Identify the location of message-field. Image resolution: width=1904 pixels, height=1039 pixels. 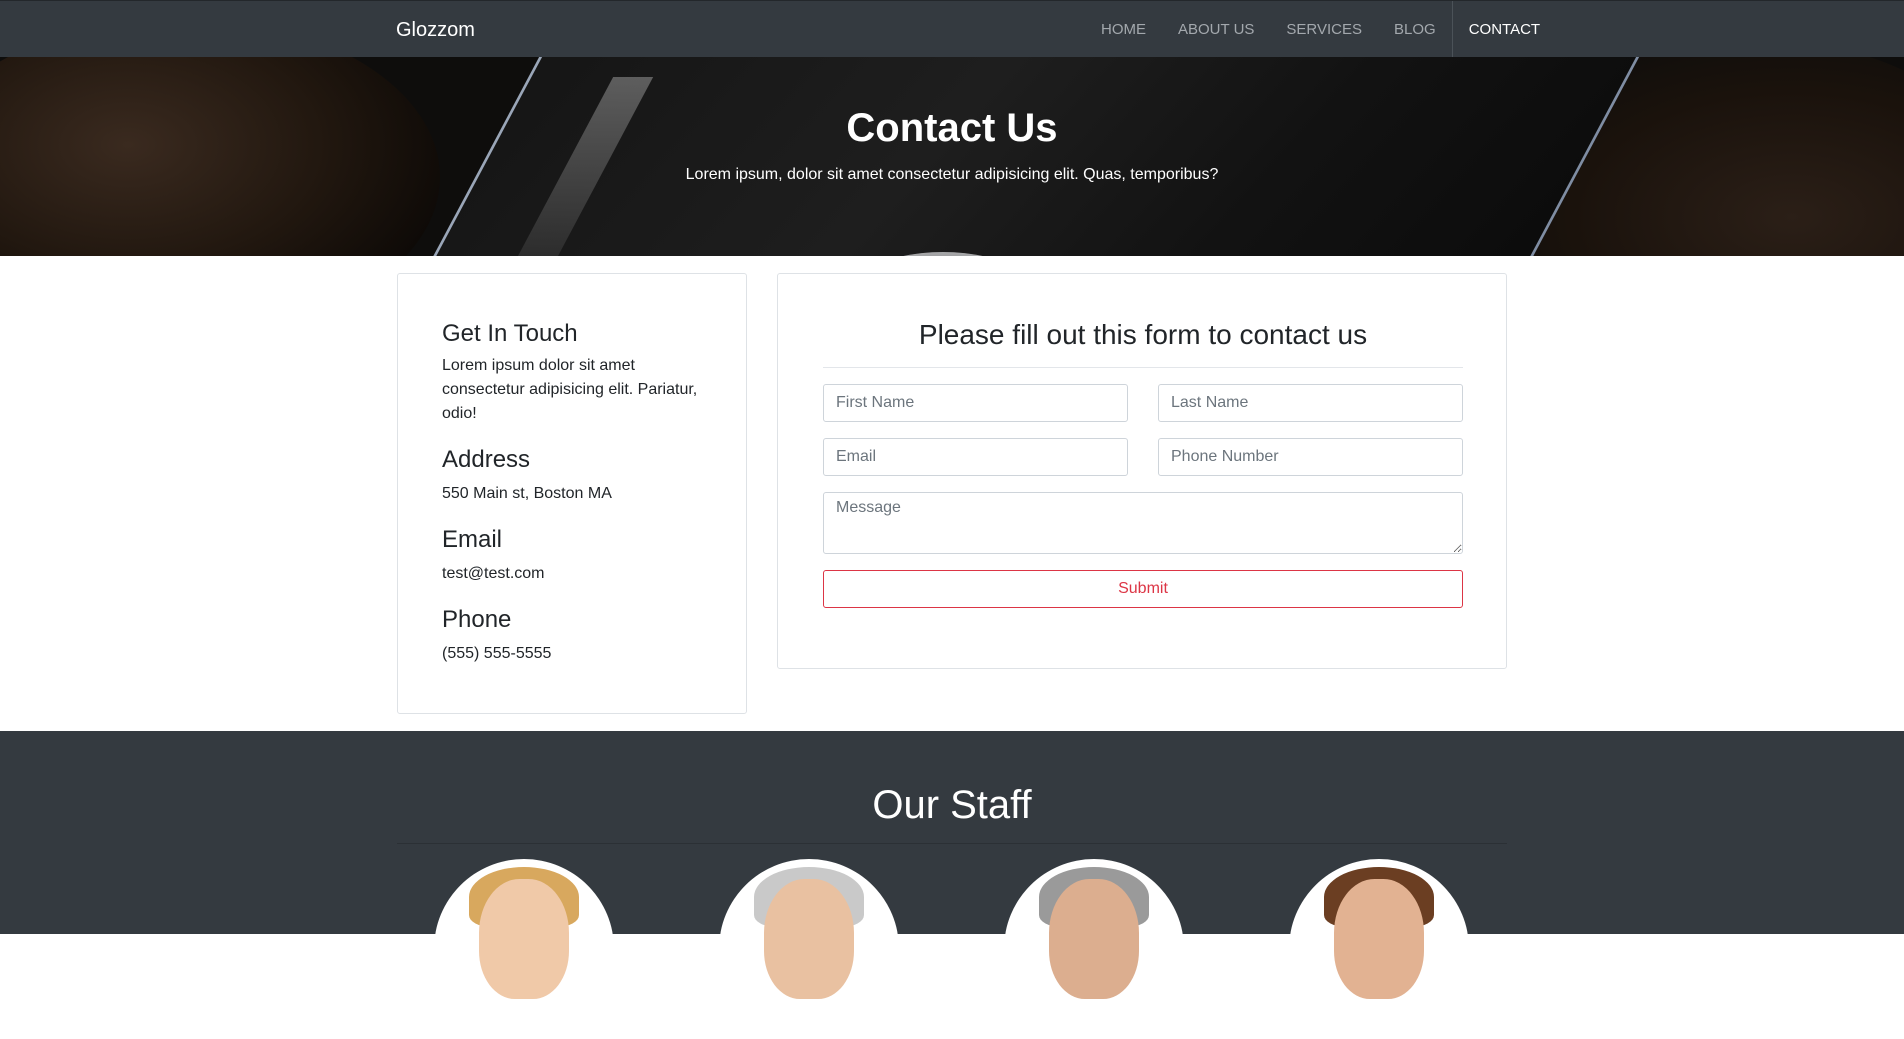
(1143, 523).